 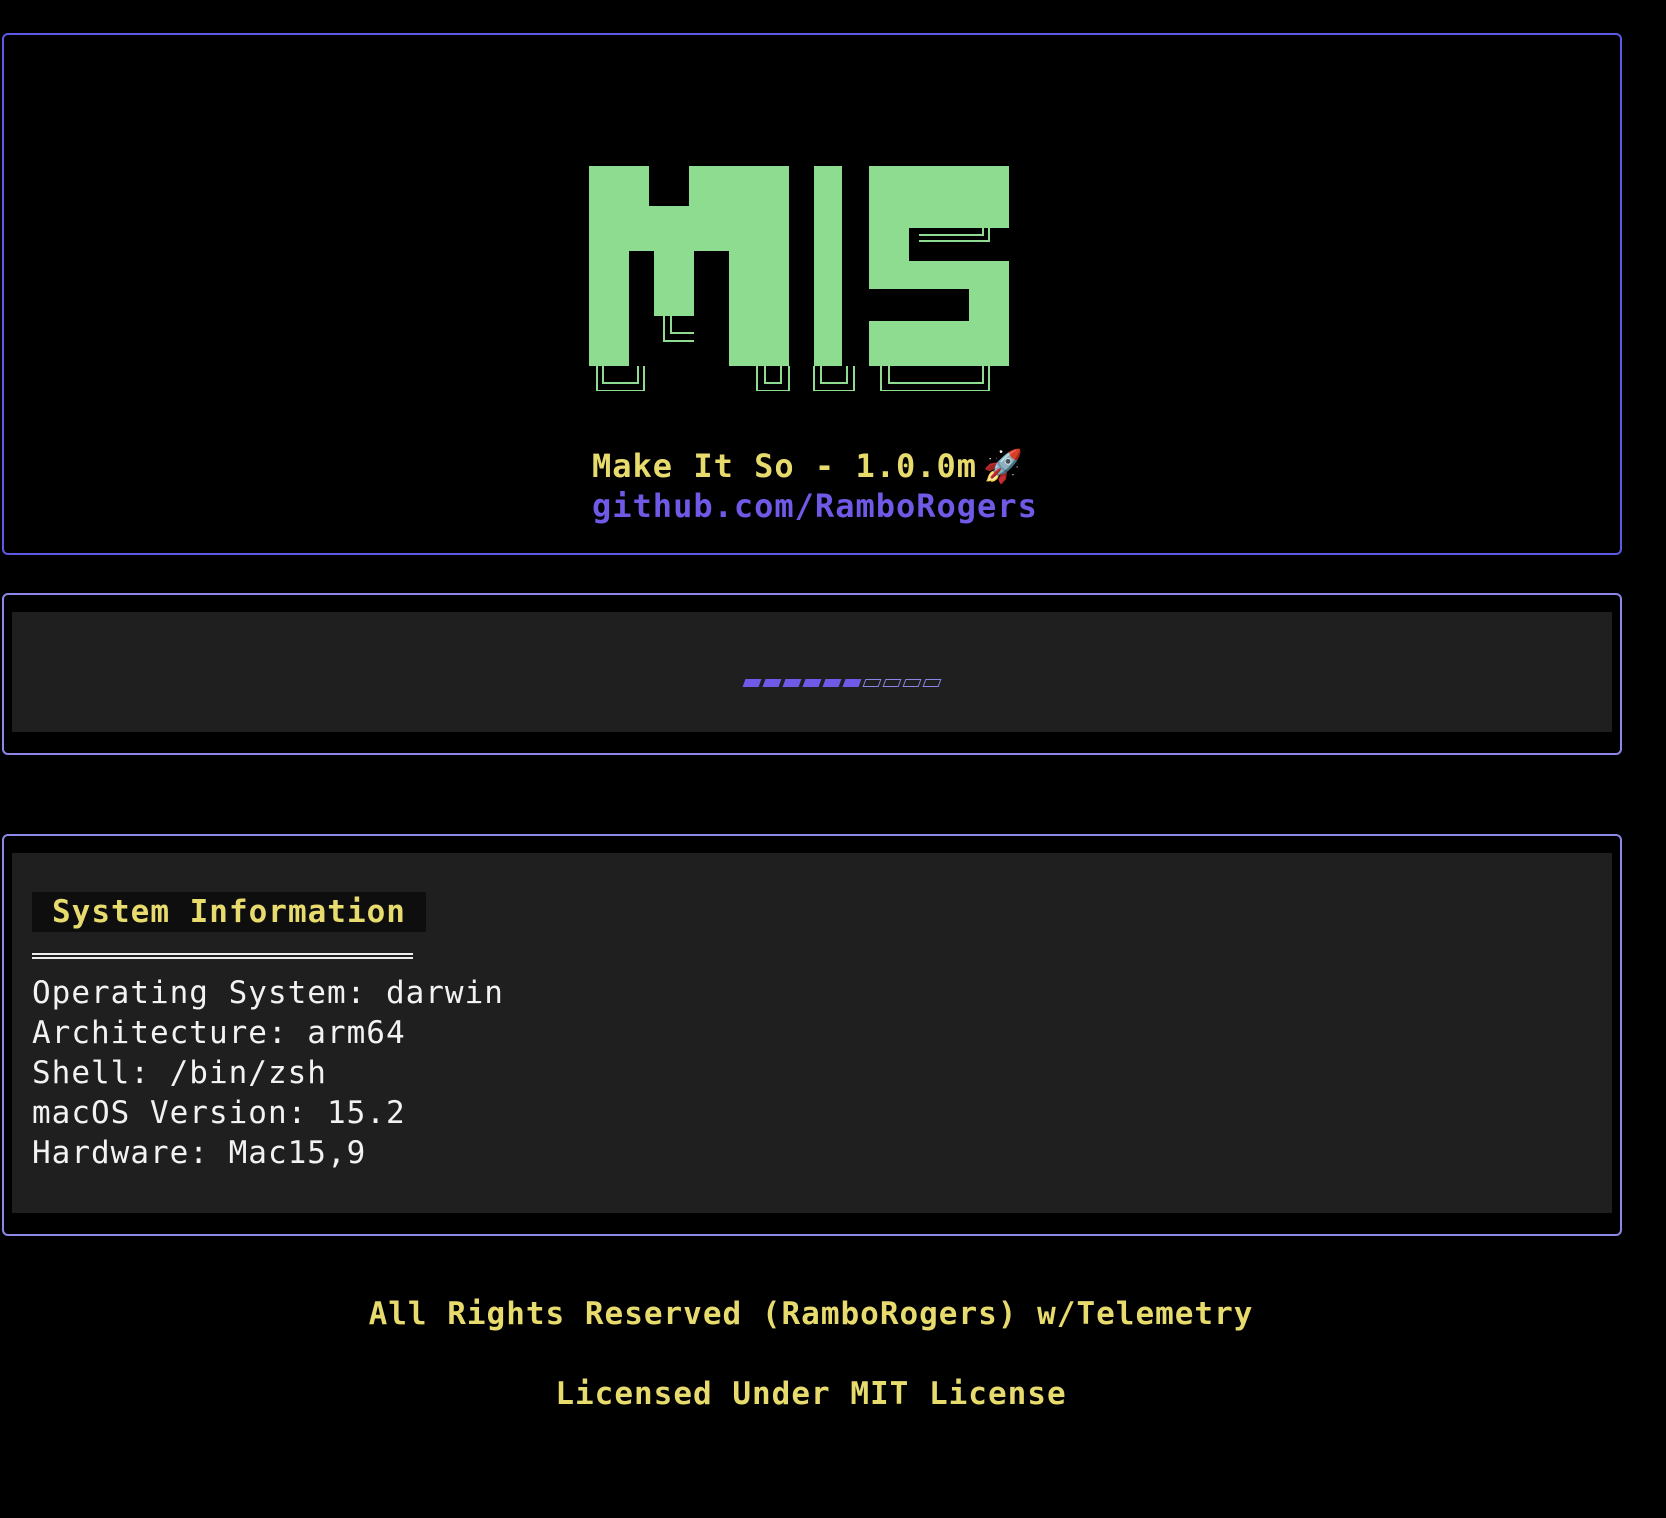 What do you see at coordinates (1003, 466) in the screenshot?
I see `rocket-icon: 🚀` at bounding box center [1003, 466].